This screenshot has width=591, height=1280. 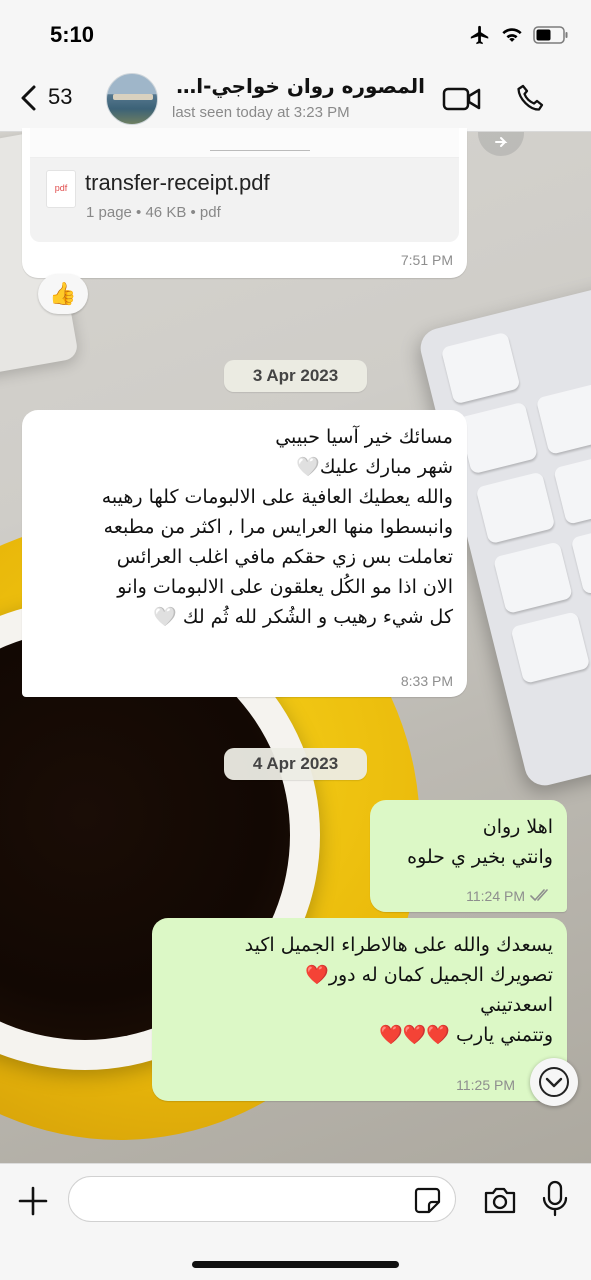 I want to click on last-seen: last seen today at 3:23 PM, so click(x=261, y=112).